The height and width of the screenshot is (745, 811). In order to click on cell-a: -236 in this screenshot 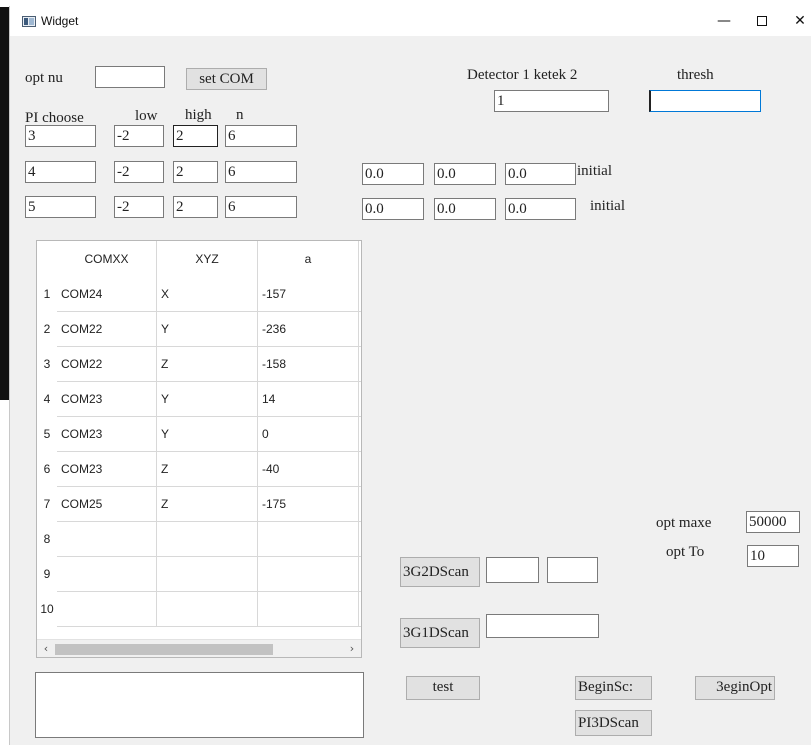, I will do `click(308, 329)`.